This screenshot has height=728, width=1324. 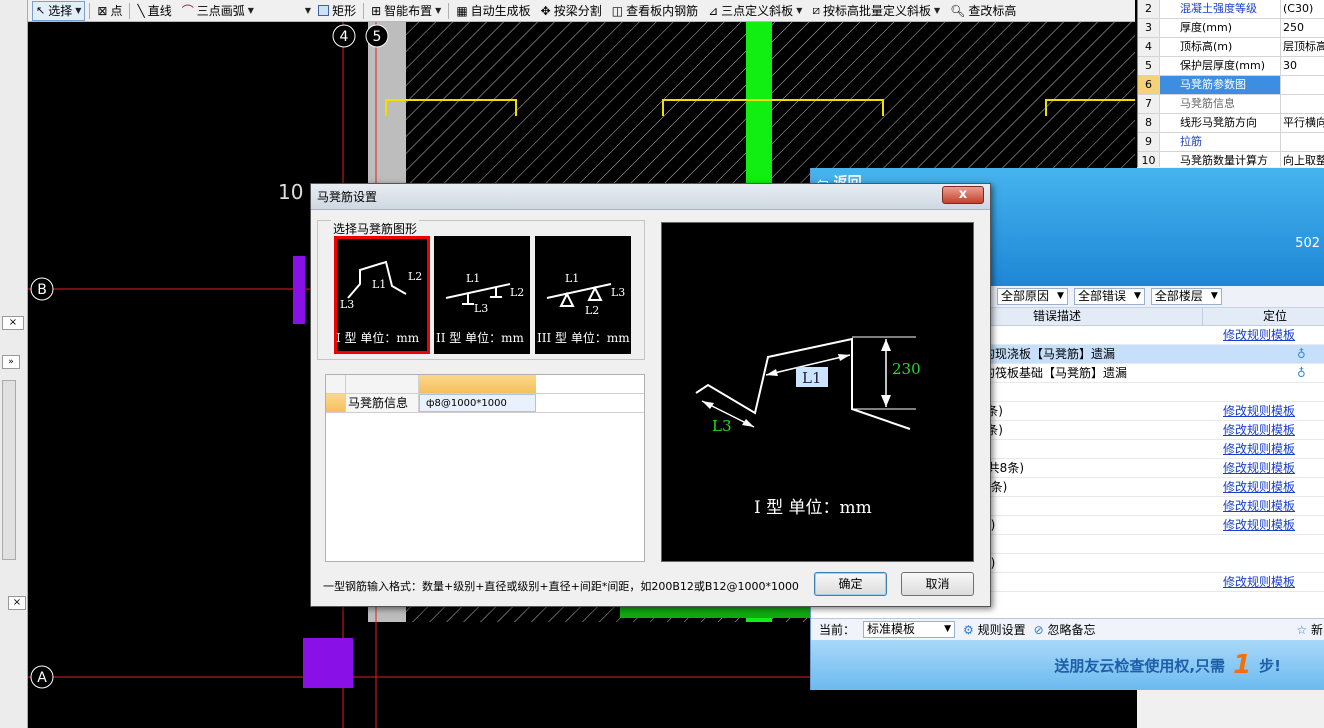 What do you see at coordinates (617, 10) in the screenshot?
I see `rebar-view-icon: ◫` at bounding box center [617, 10].